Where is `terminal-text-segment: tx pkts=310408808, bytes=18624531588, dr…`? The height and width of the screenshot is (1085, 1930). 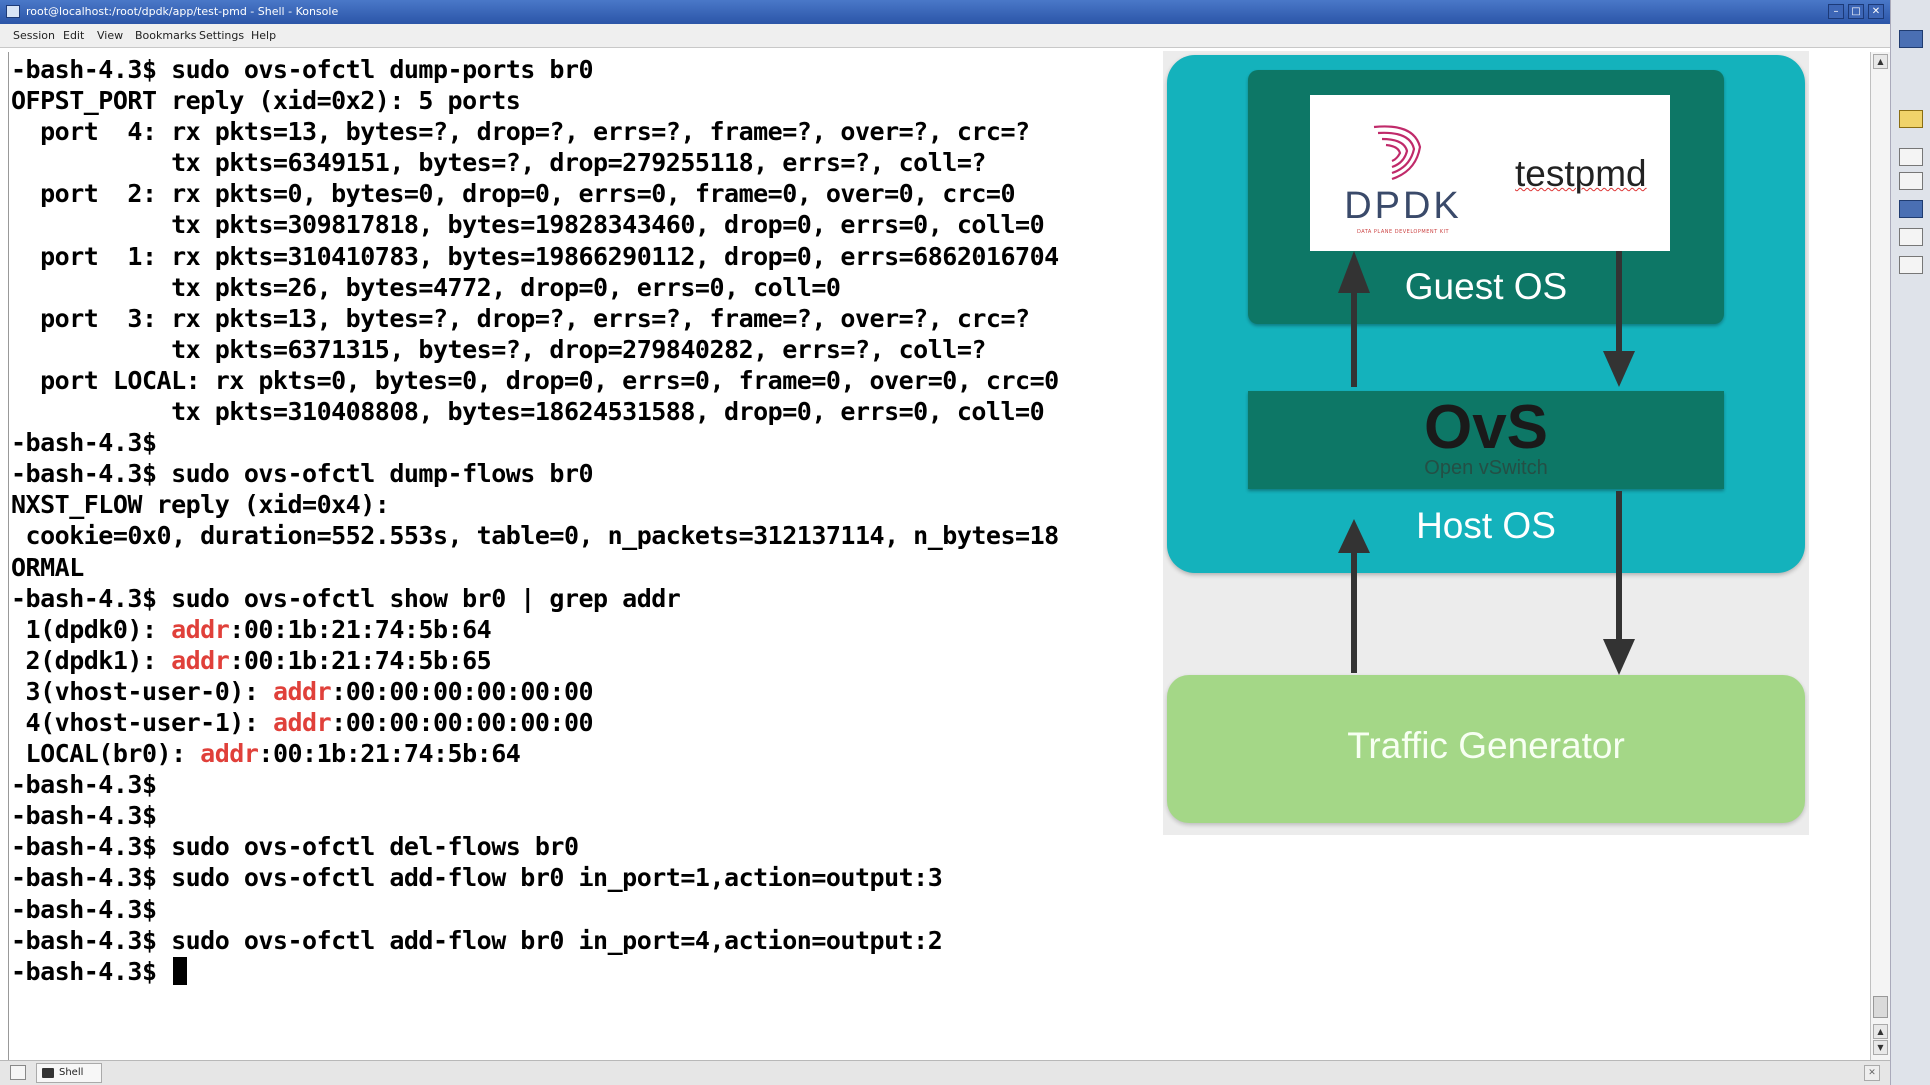 terminal-text-segment: tx pkts=310408808, bytes=18624531588, dr… is located at coordinates (528, 412).